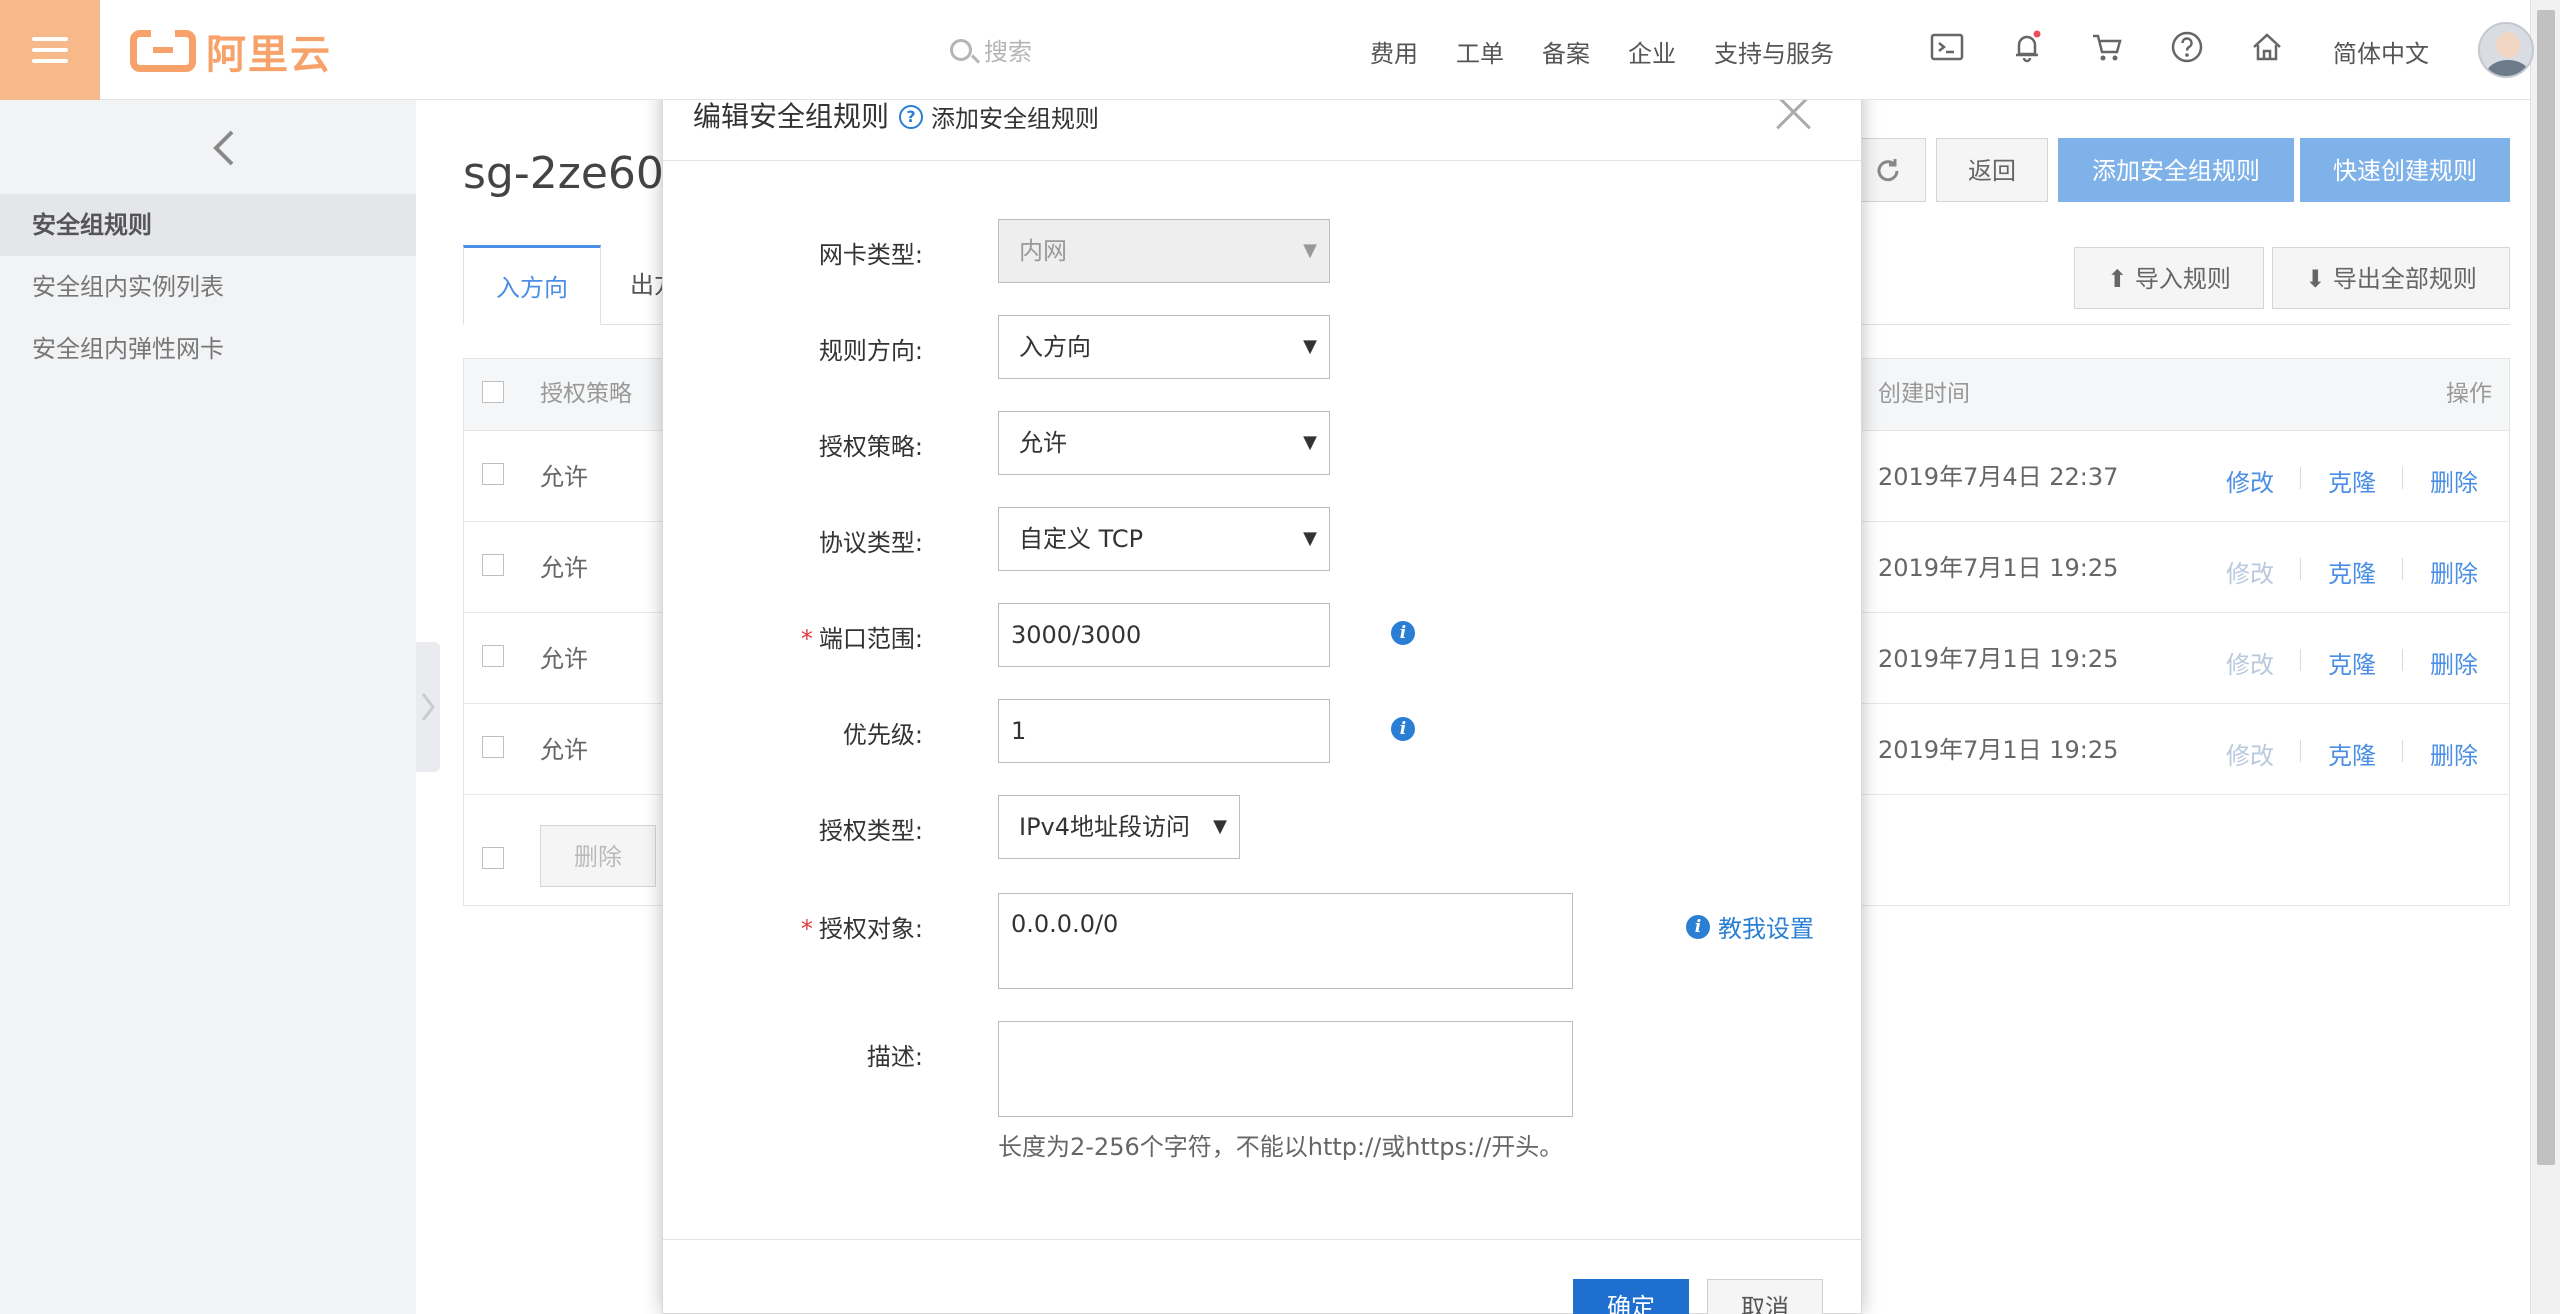 The width and height of the screenshot is (2560, 1314). Describe the element at coordinates (2187, 47) in the screenshot. I see `help-icon` at that location.